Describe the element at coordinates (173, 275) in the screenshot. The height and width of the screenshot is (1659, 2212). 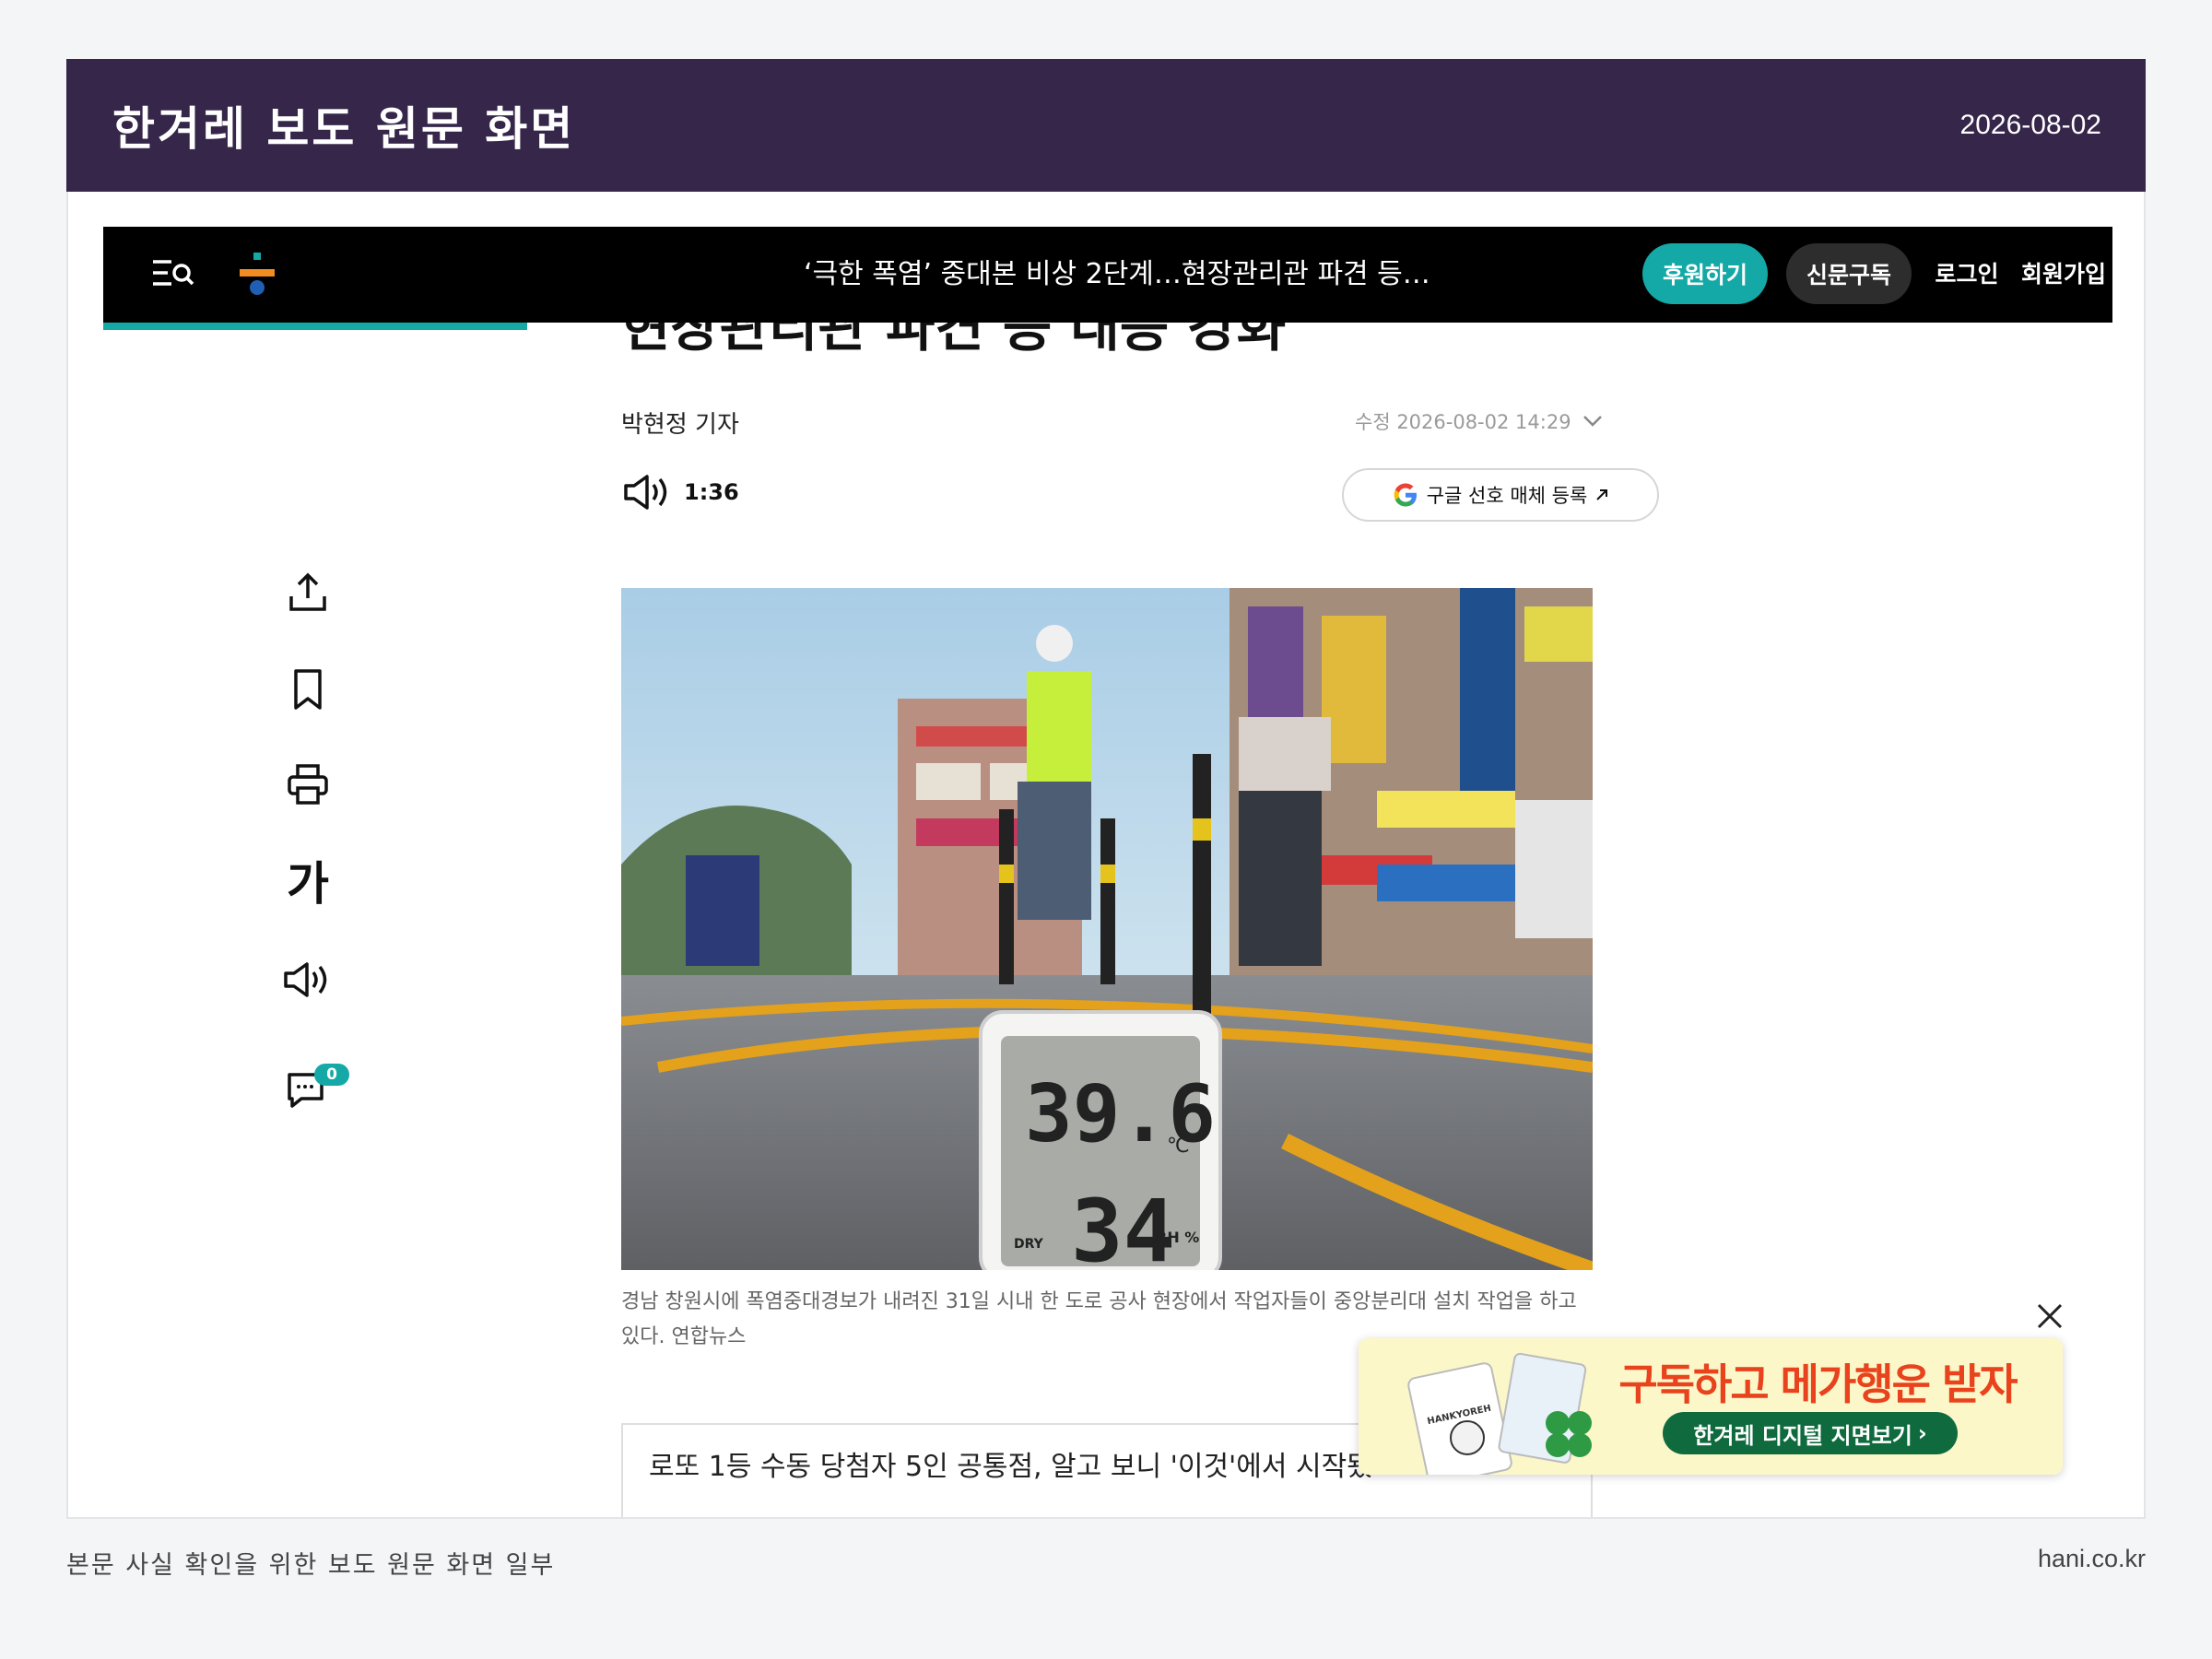
I see `menu-search-icon` at that location.